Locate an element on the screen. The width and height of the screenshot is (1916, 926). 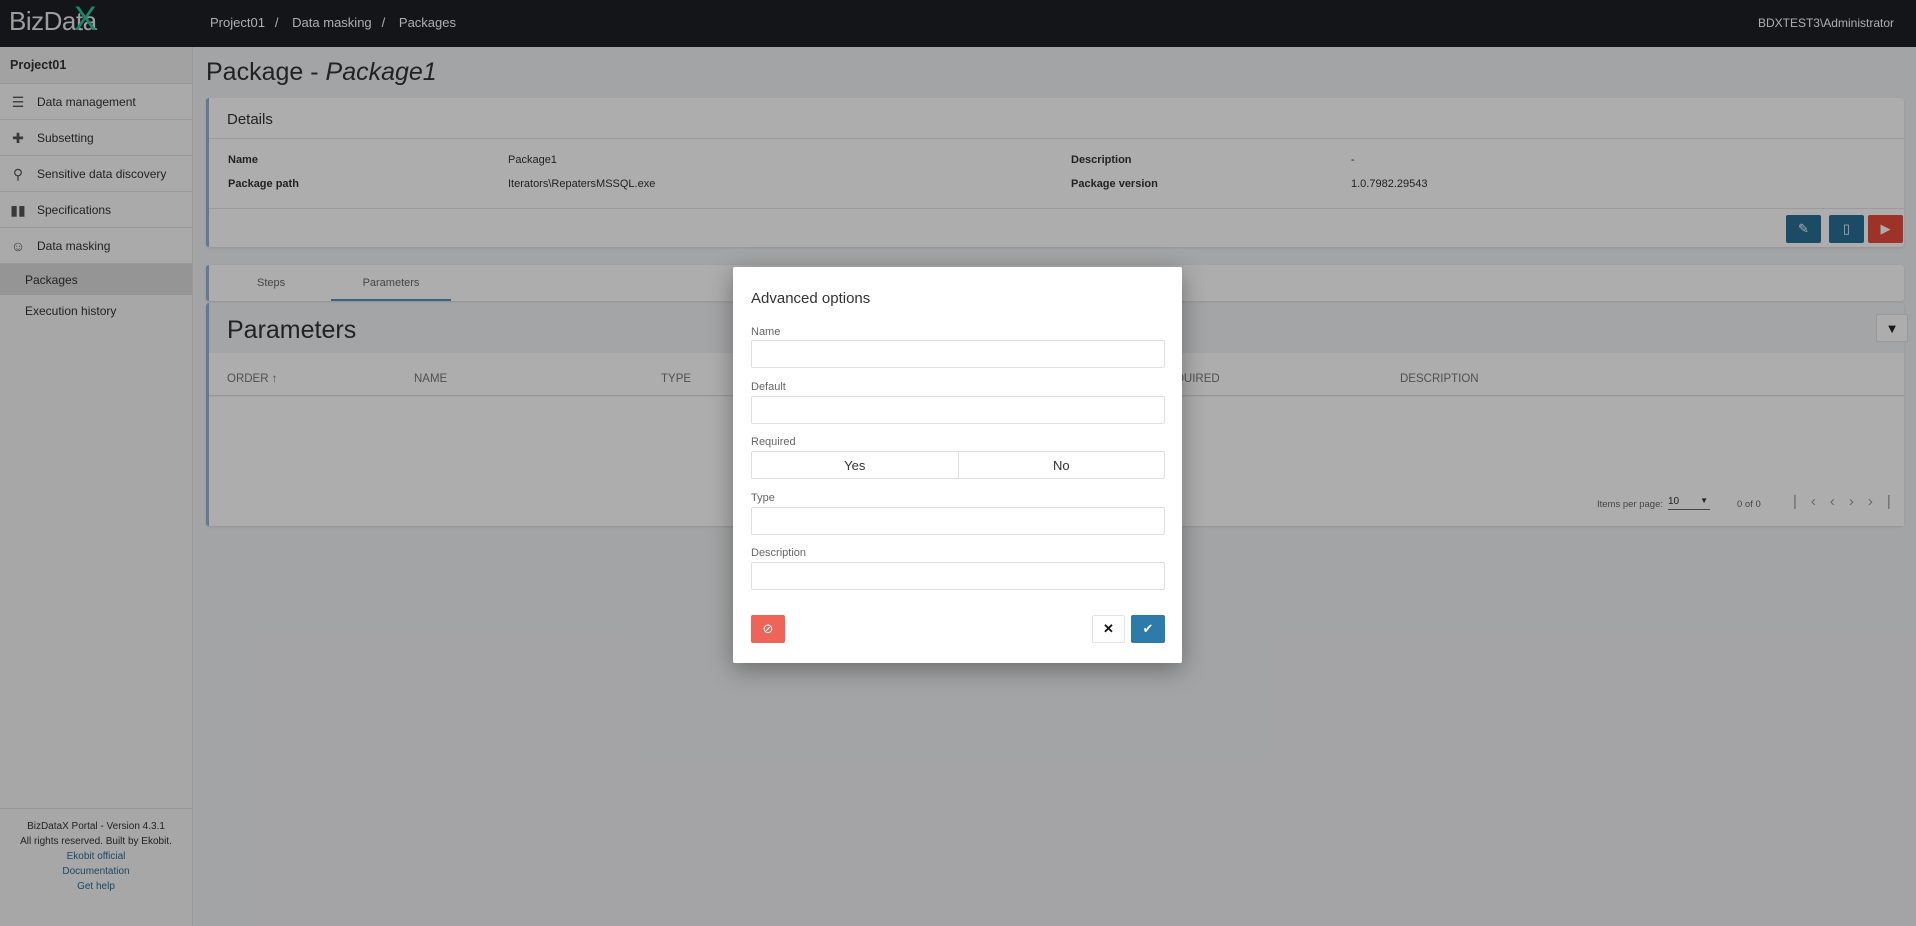
check-icon: ✔ is located at coordinates (1148, 628).